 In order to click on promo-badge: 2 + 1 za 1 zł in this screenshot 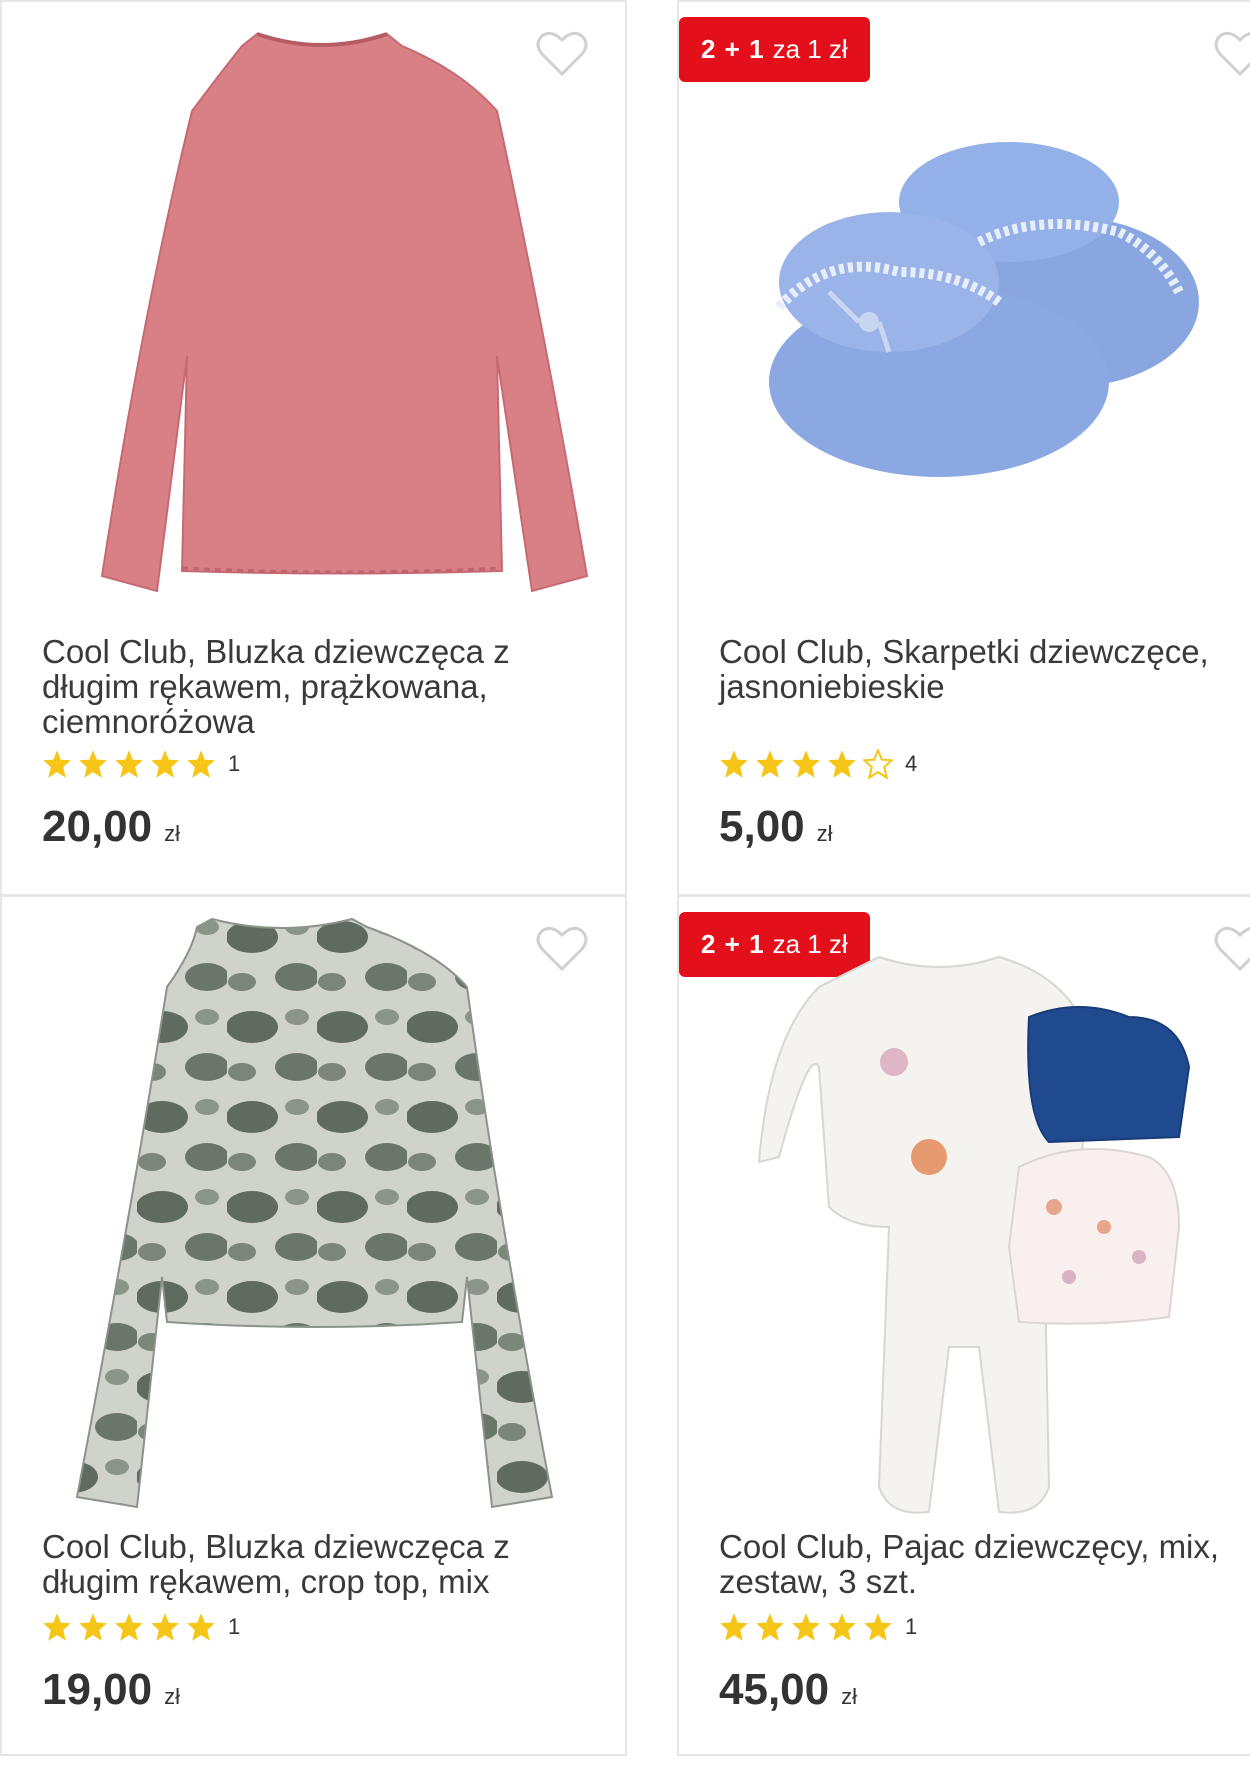, I will do `click(774, 49)`.